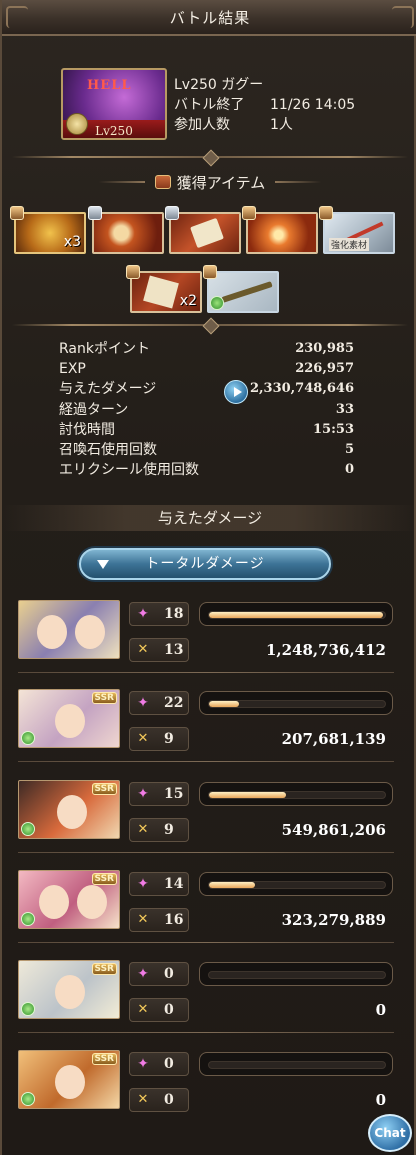 Image resolution: width=416 pixels, height=1155 pixels. What do you see at coordinates (209, 105) in the screenshot?
I see `battle-end-label: バトル終了` at bounding box center [209, 105].